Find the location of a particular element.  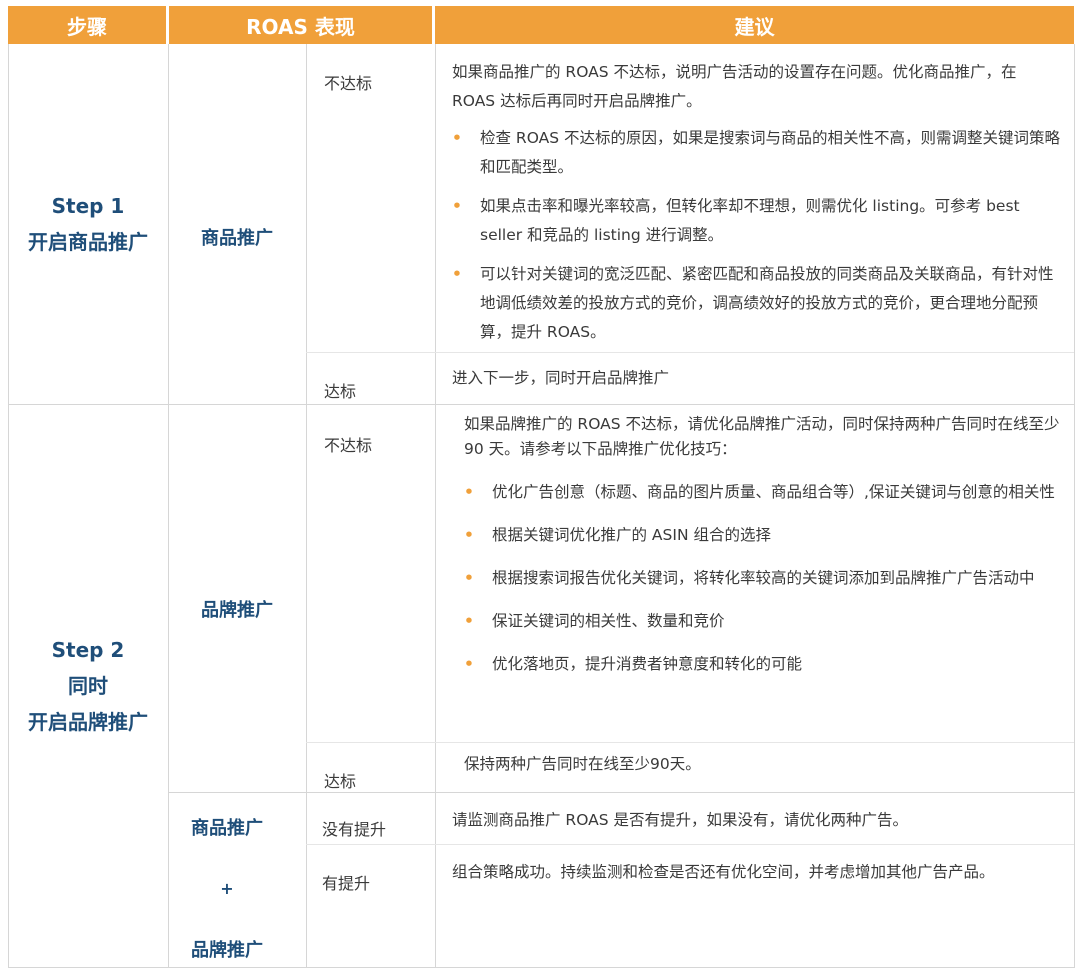

step2-pass-status: 达标 is located at coordinates (340, 781).